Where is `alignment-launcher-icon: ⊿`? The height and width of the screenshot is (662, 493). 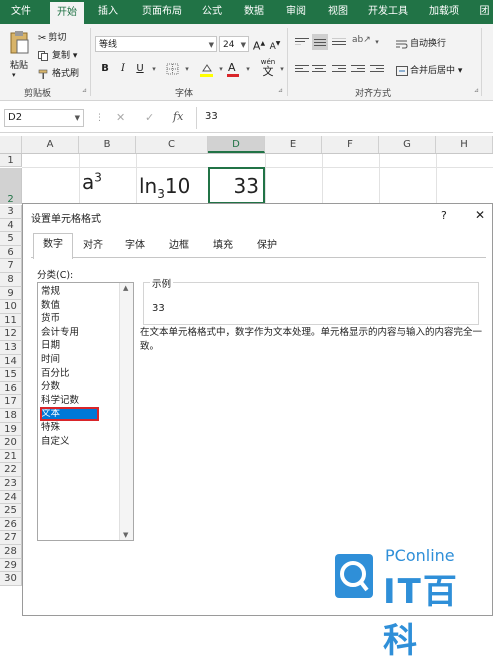
alignment-launcher-icon: ⊿ is located at coordinates (476, 90).